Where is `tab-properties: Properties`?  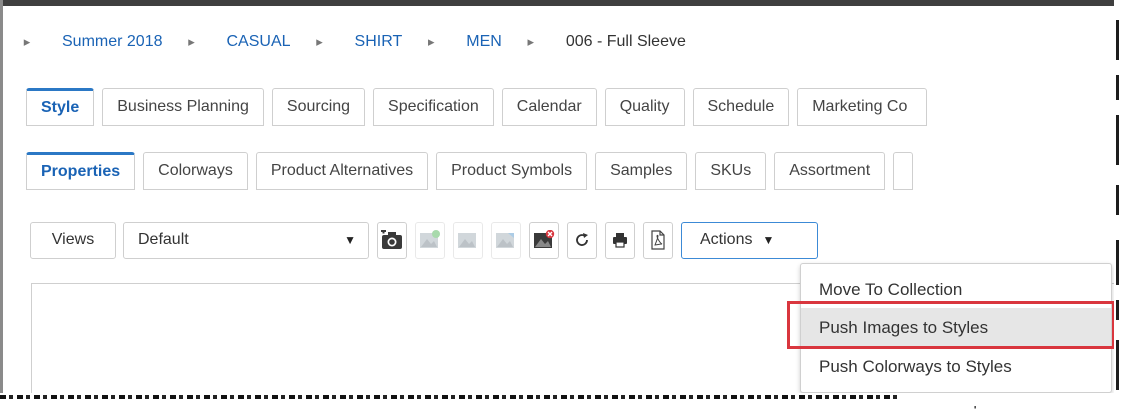 tab-properties: Properties is located at coordinates (81, 171).